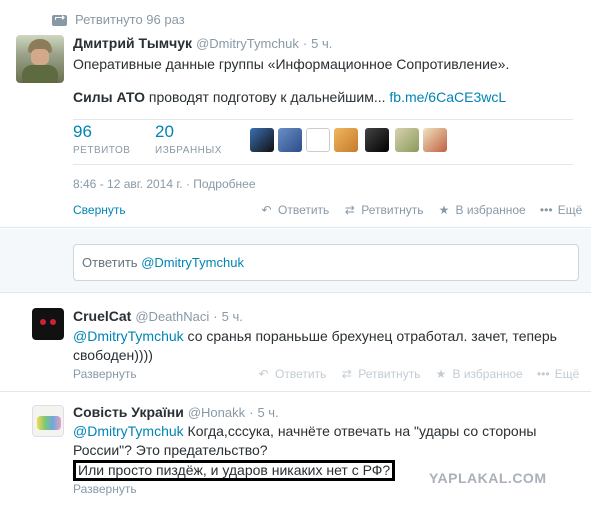  Describe the element at coordinates (102, 150) in the screenshot. I see `retweets-label: РЕТВИТОВ` at that location.